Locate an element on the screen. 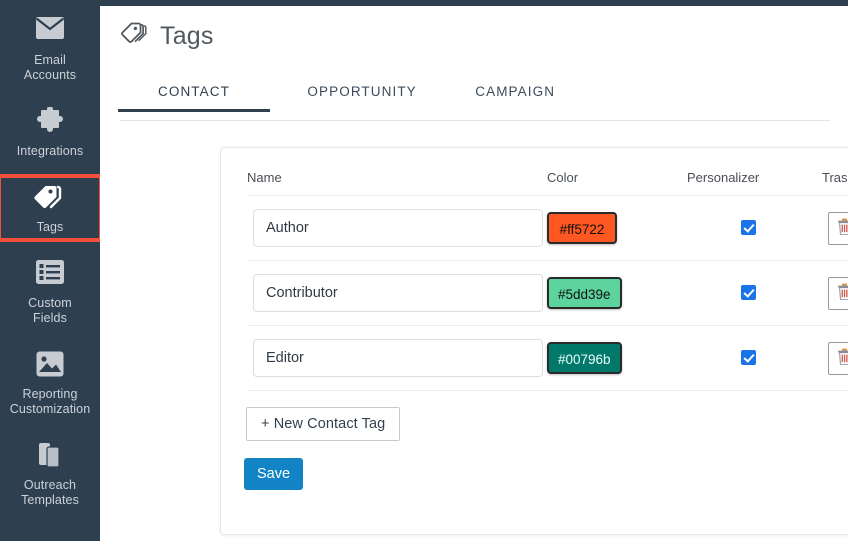 The width and height of the screenshot is (848, 541). sidebar-item-outreach-templates: Outreach Templates is located at coordinates (50, 473).